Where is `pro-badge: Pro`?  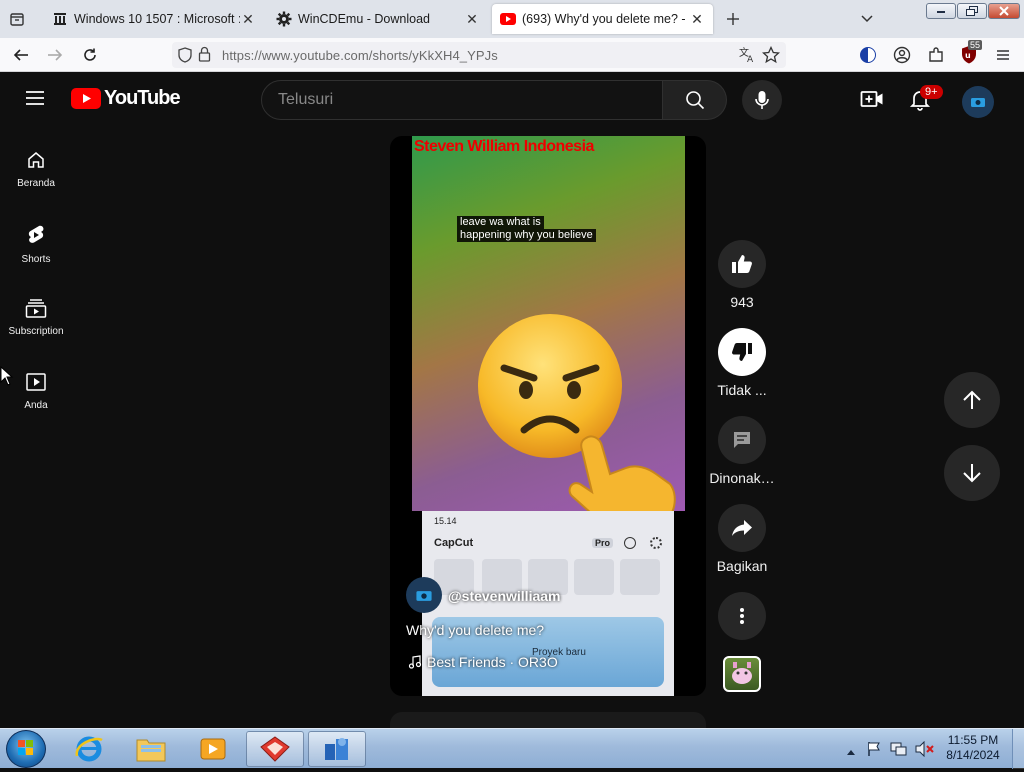 pro-badge: Pro is located at coordinates (603, 543).